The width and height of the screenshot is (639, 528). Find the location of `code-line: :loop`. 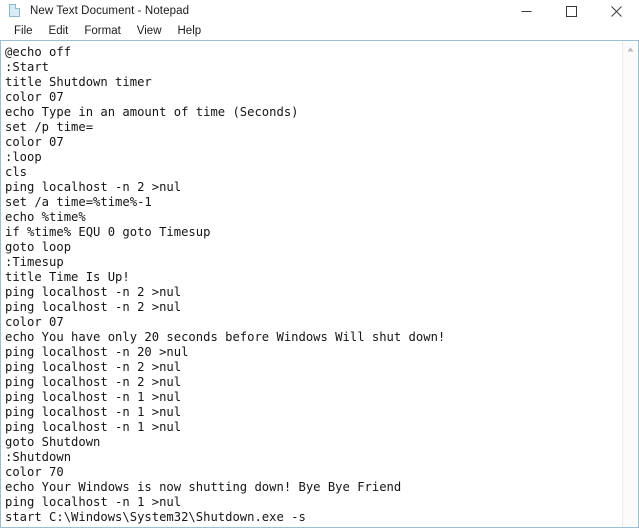

code-line: :loop is located at coordinates (23, 157).